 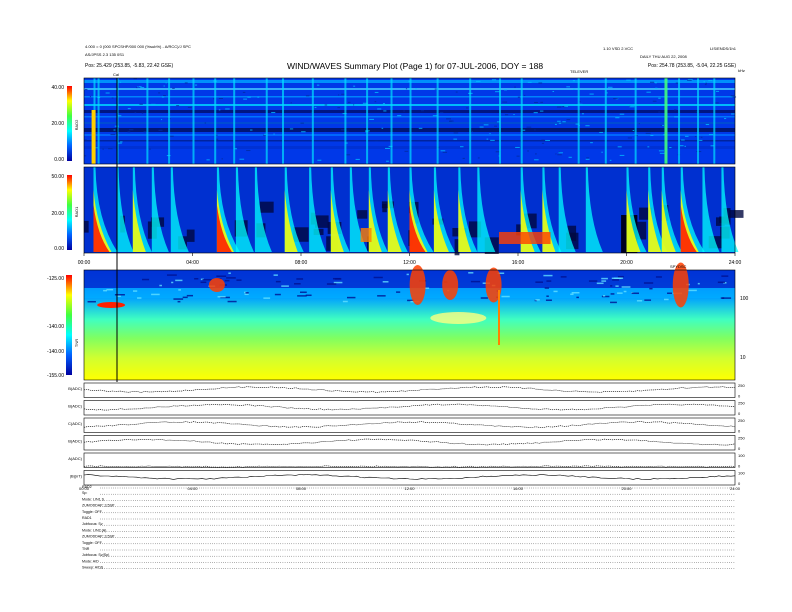 What do you see at coordinates (95, 555) in the screenshot?
I see `info-line: Jobfocus: Sv(Sp)` at bounding box center [95, 555].